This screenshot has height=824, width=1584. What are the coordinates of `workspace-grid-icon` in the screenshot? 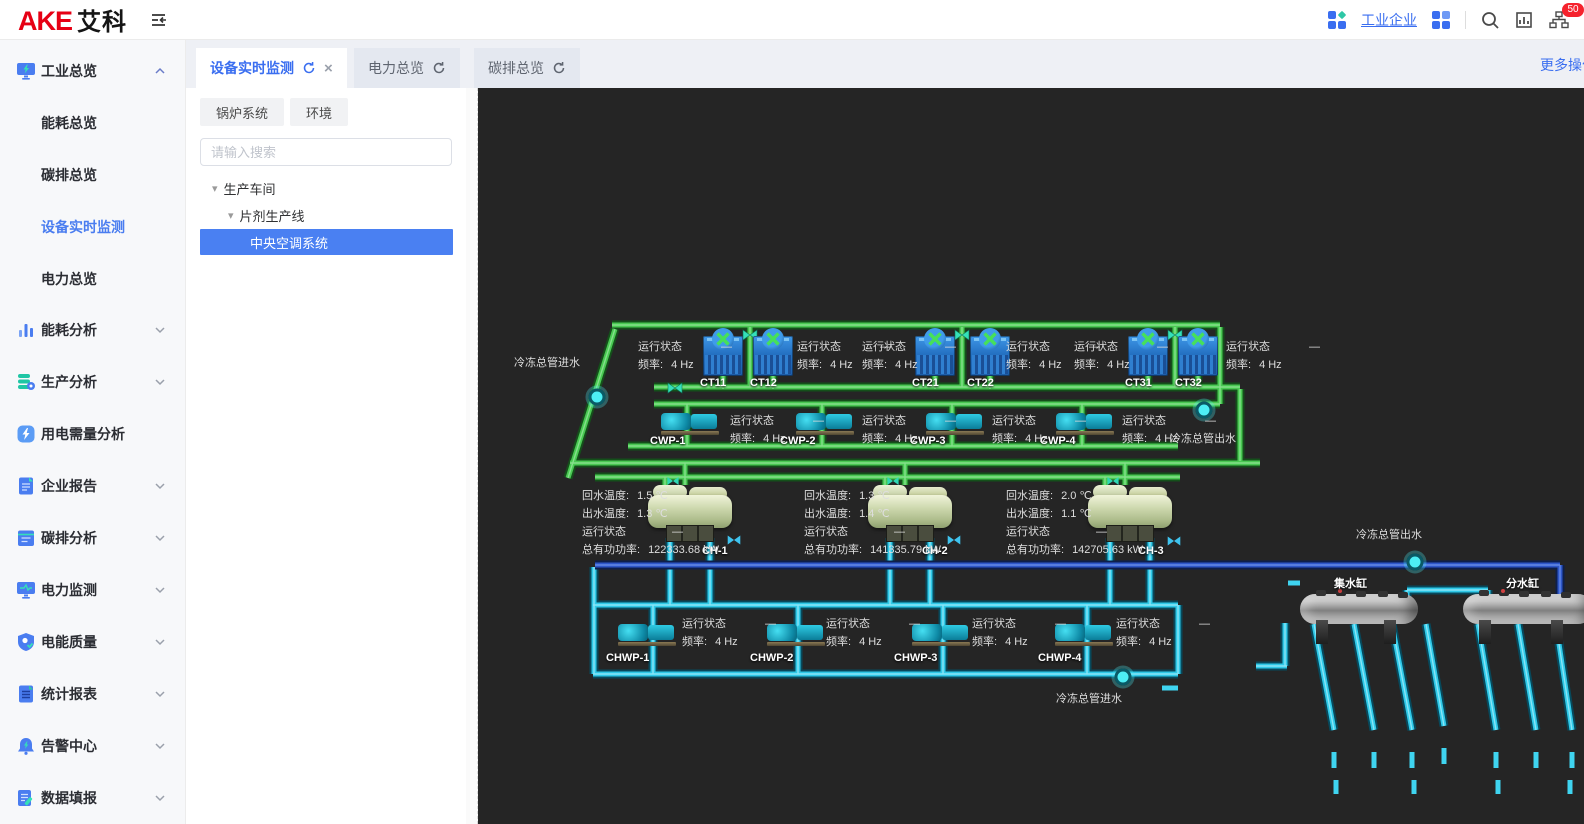 It's located at (1337, 20).